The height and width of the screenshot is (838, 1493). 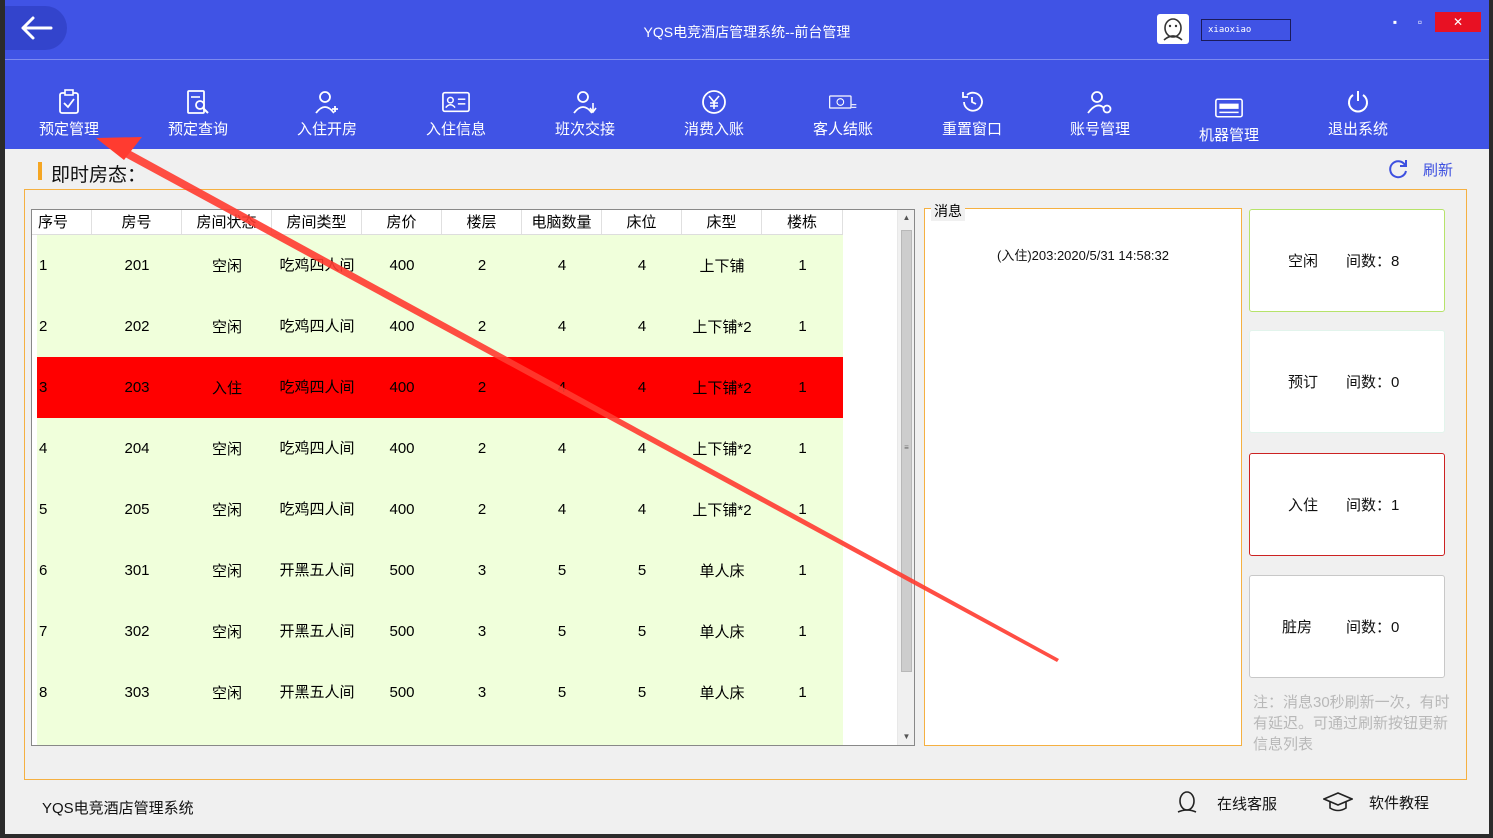 What do you see at coordinates (971, 129) in the screenshot?
I see `toolbar-label: 重置窗口` at bounding box center [971, 129].